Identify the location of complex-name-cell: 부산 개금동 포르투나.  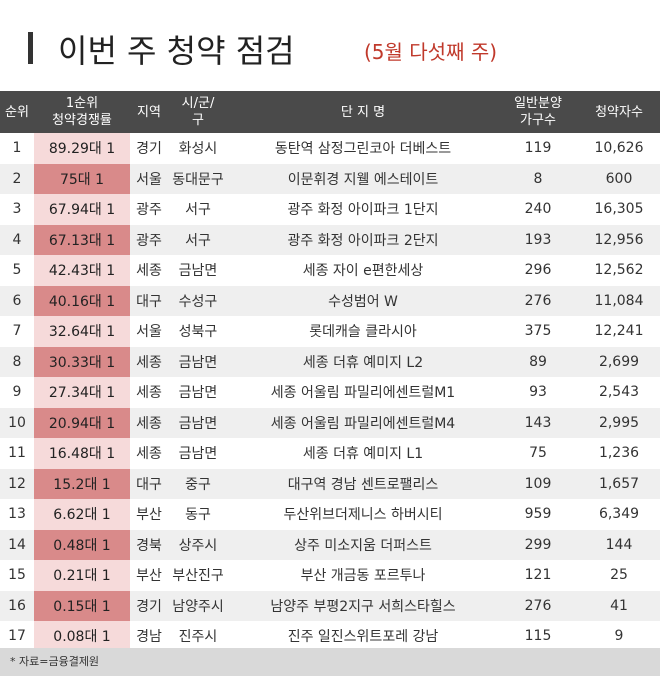
(363, 575).